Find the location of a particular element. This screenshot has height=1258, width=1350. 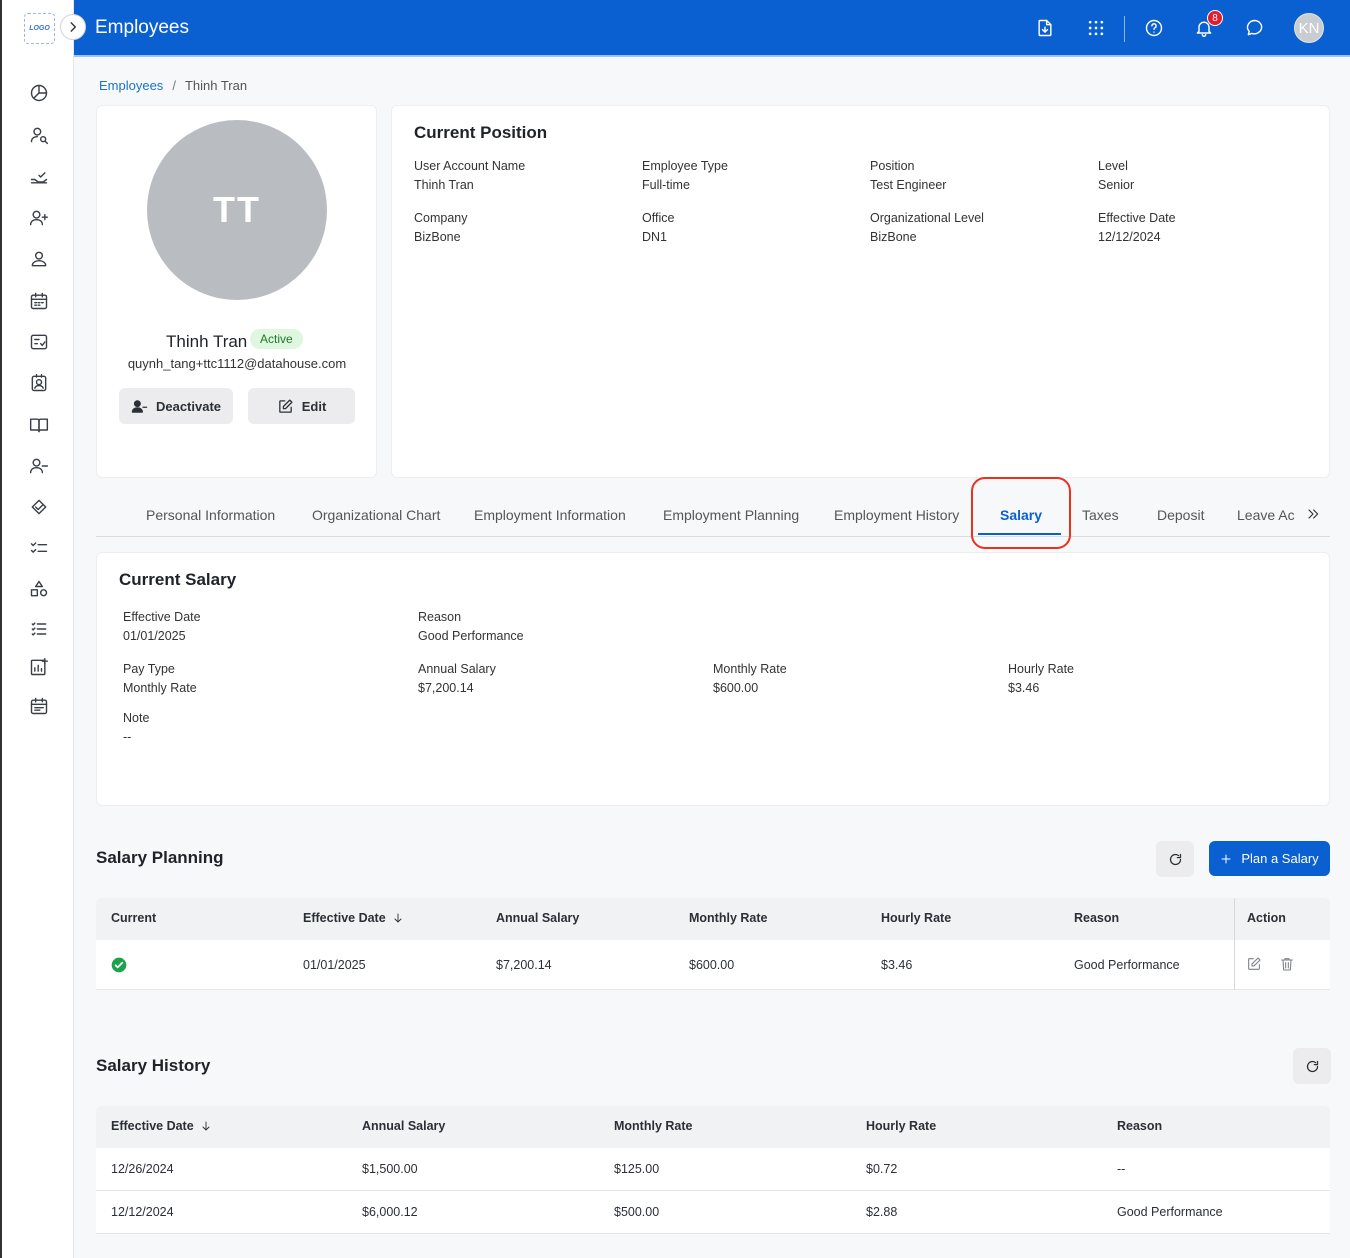

cell-annual-salary: $7,200.14 is located at coordinates (524, 965).